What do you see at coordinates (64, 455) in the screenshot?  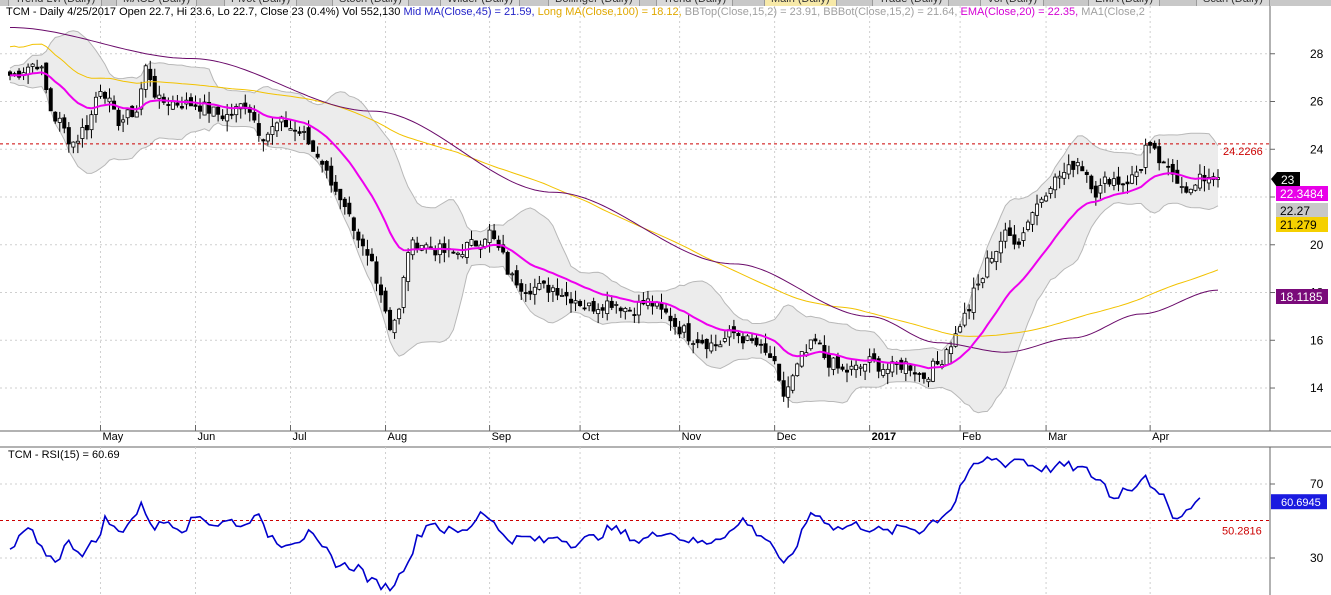 I see `rsi-header: TCM - RSI(15) = 60.69` at bounding box center [64, 455].